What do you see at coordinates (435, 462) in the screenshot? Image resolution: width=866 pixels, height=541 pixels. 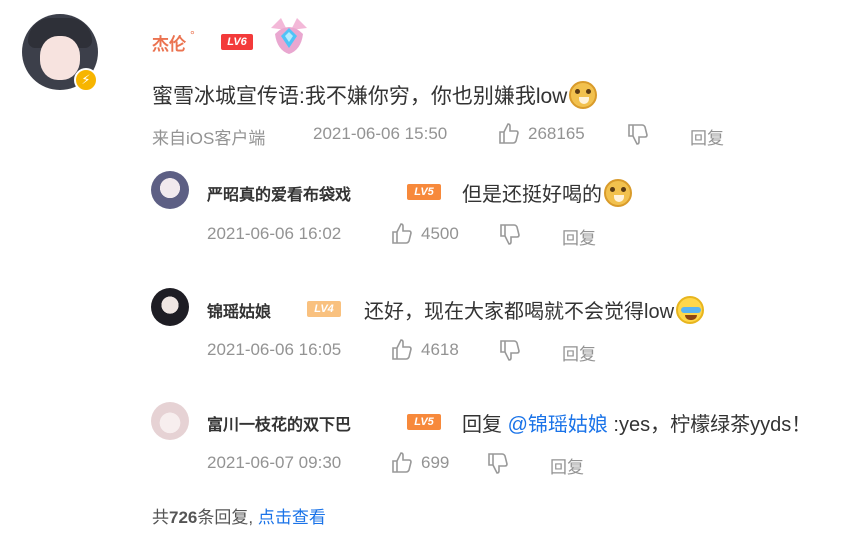 I see `like-count: 699` at bounding box center [435, 462].